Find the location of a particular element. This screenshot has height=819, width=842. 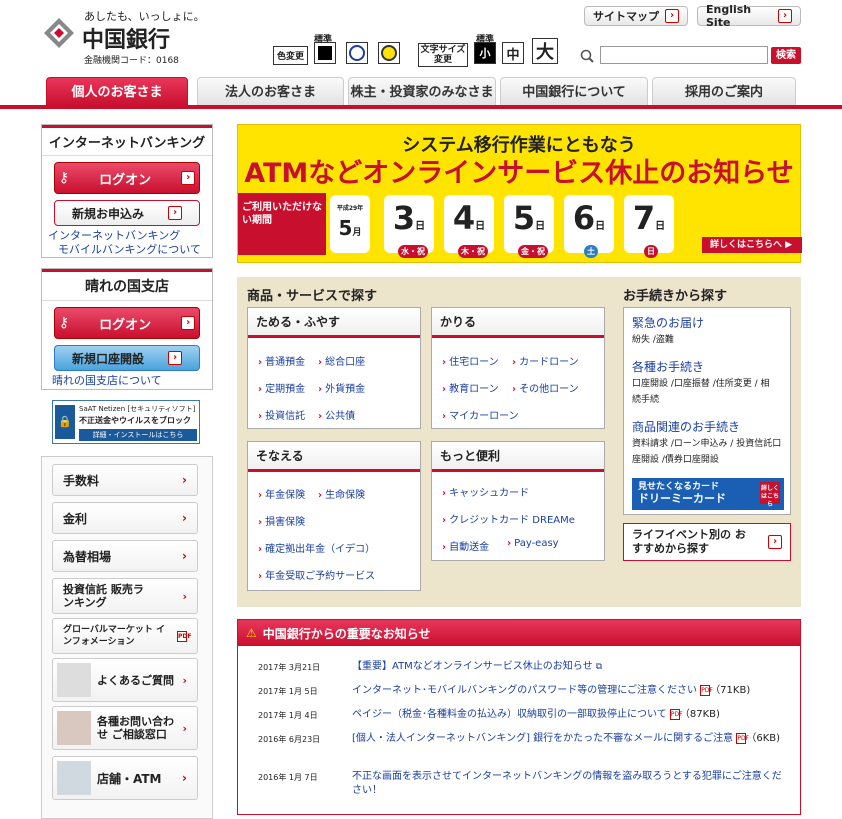

month-value: 5 is located at coordinates (345, 228).